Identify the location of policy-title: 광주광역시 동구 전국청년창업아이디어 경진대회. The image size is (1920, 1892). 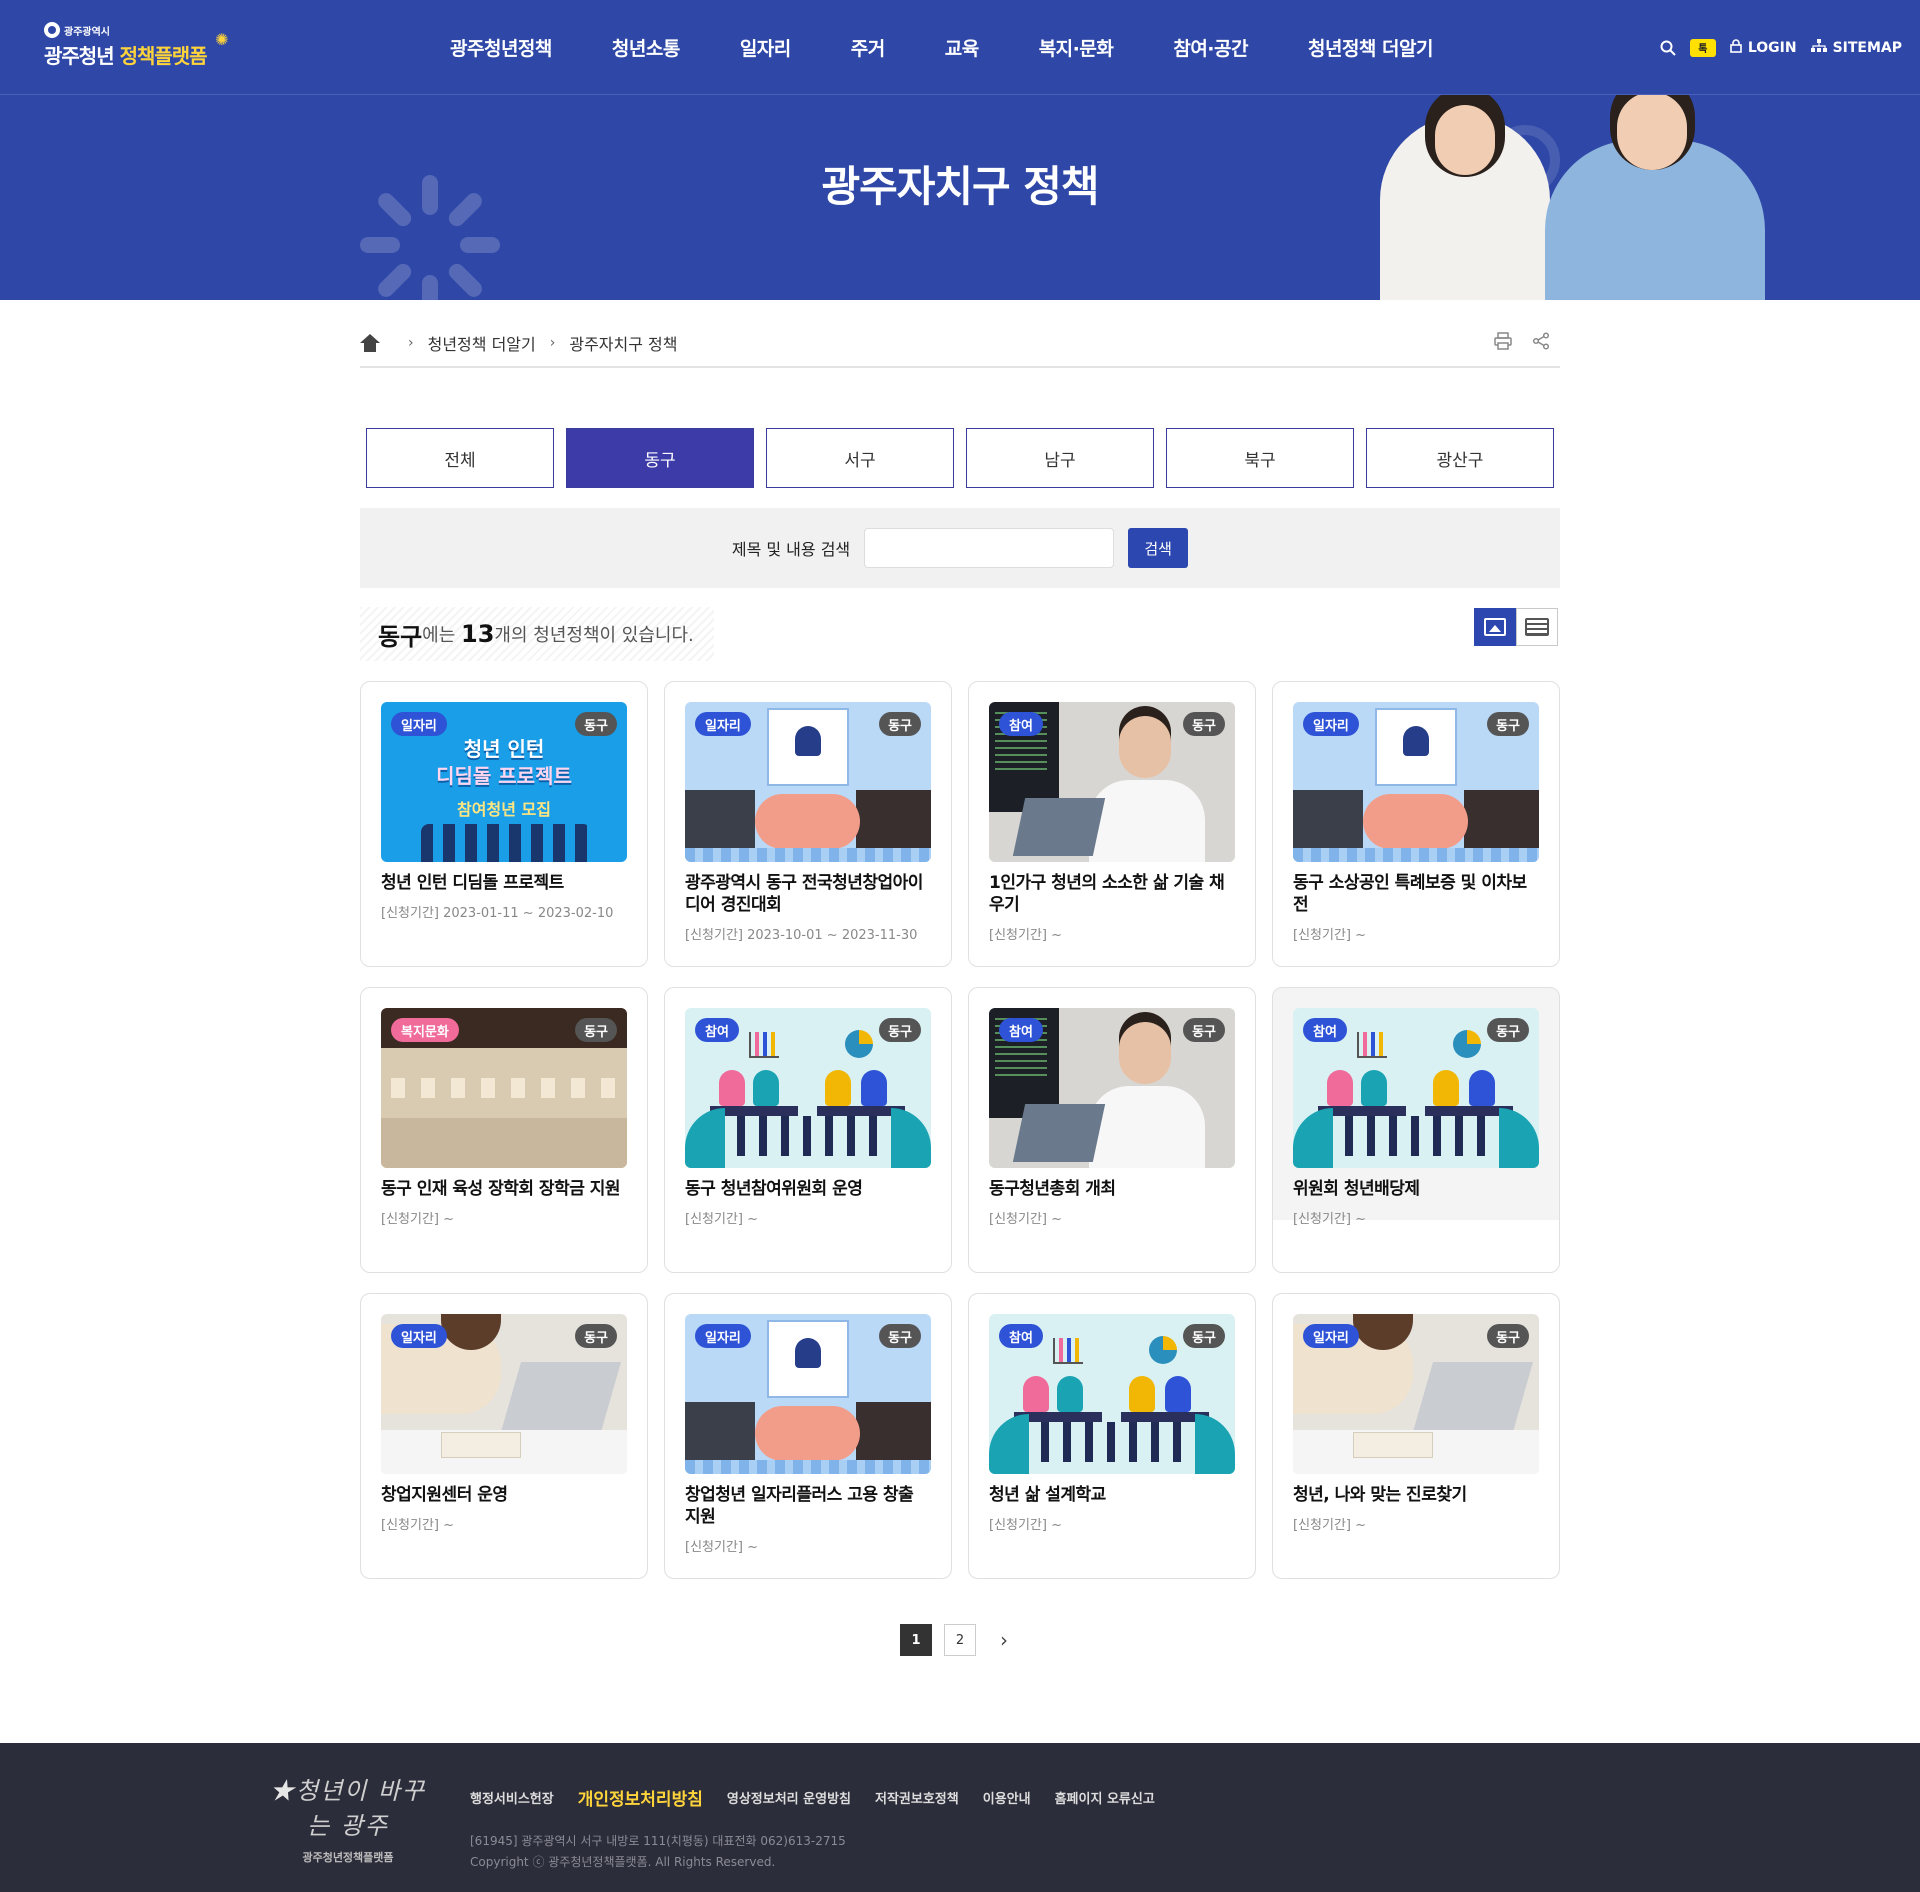
(808, 894).